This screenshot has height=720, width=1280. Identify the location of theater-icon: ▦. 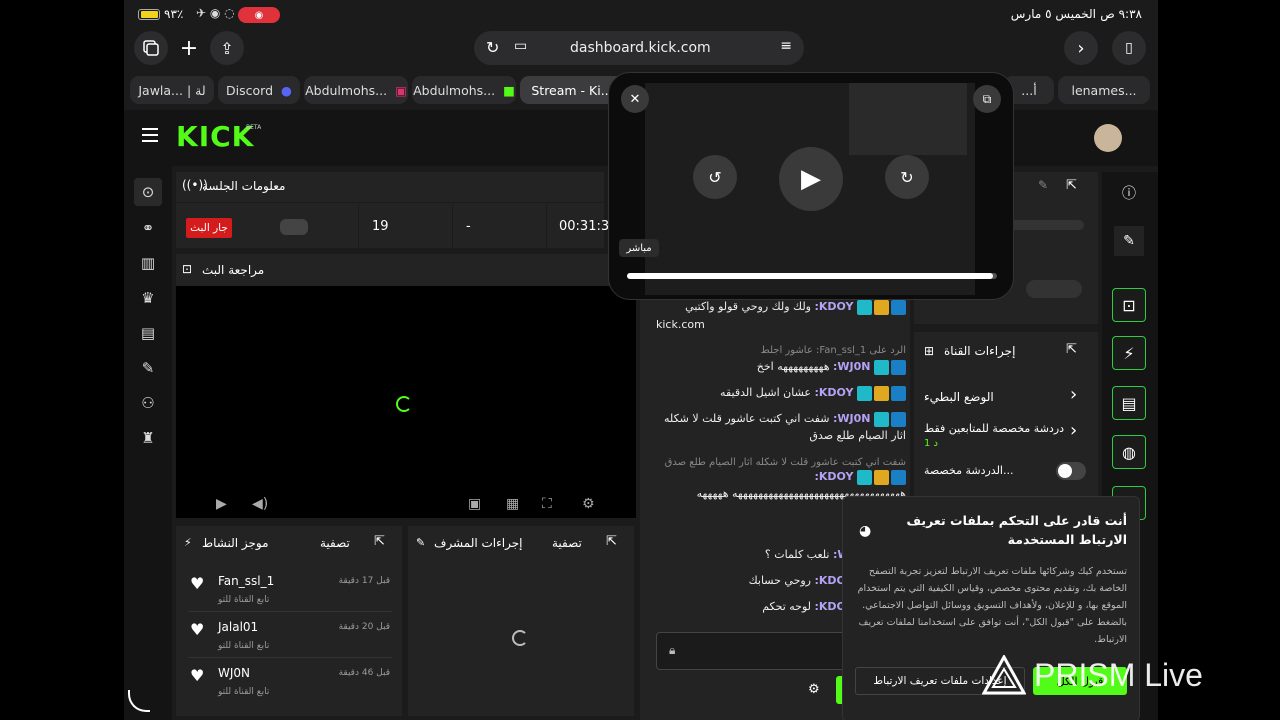
(512, 504).